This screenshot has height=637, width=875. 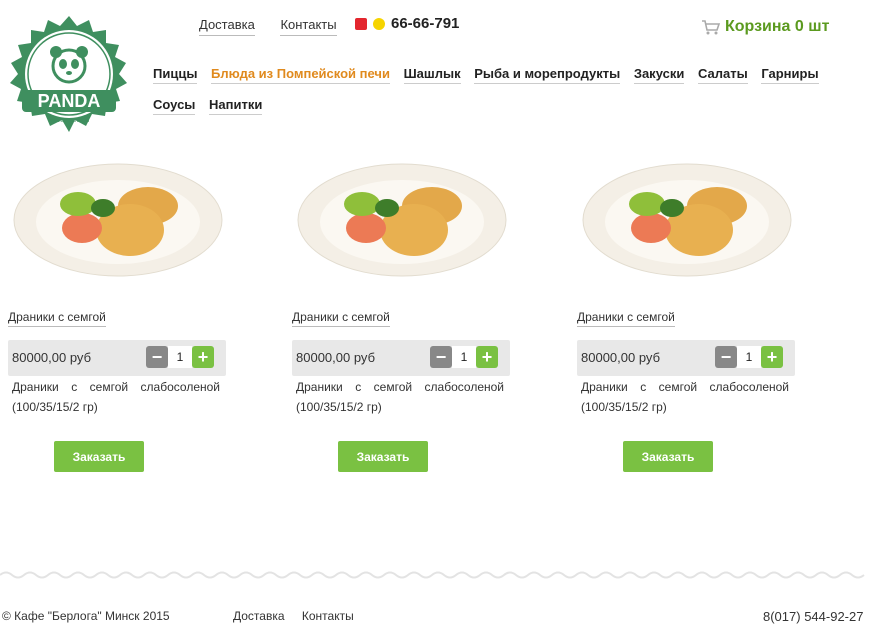 I want to click on cart-icon, so click(x=711, y=27).